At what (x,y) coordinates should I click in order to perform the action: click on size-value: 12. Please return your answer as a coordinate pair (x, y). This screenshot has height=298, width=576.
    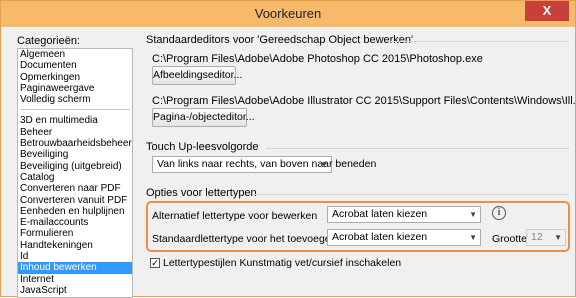
    Looking at the image, I should click on (537, 237).